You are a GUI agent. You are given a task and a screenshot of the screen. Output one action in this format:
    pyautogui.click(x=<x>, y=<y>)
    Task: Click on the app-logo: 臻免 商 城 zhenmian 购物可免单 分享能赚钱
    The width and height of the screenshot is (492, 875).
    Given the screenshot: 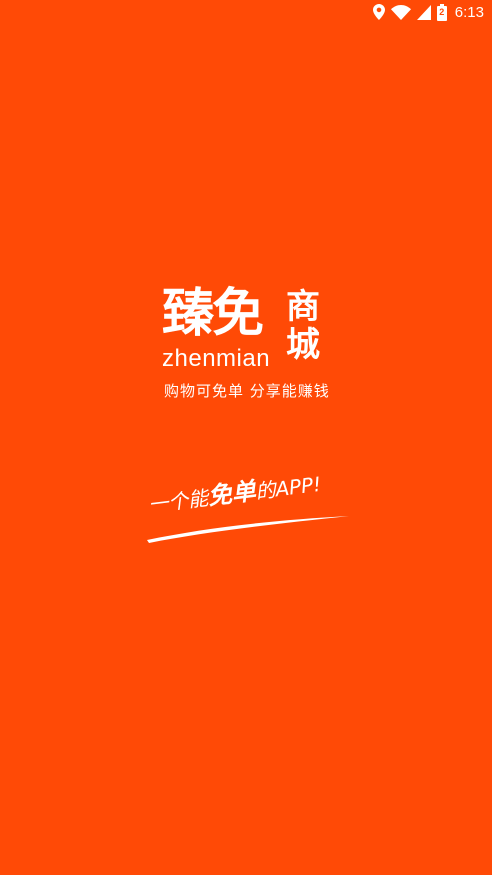 What is the action you would take?
    pyautogui.click(x=248, y=348)
    